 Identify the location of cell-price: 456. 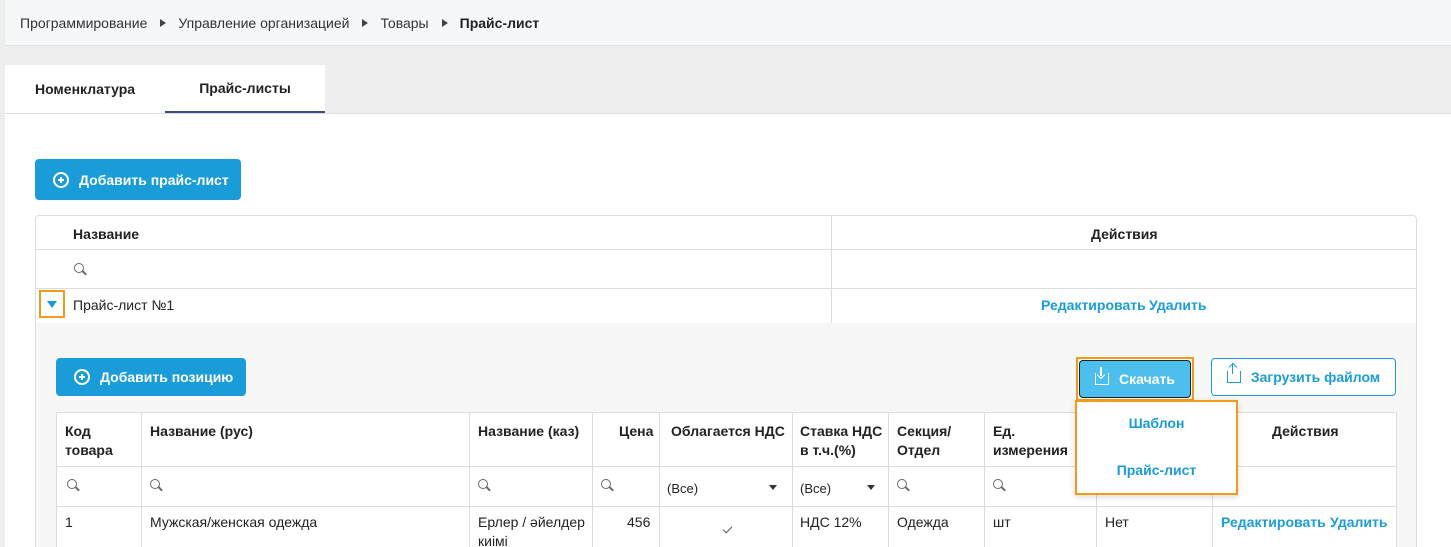
(639, 522).